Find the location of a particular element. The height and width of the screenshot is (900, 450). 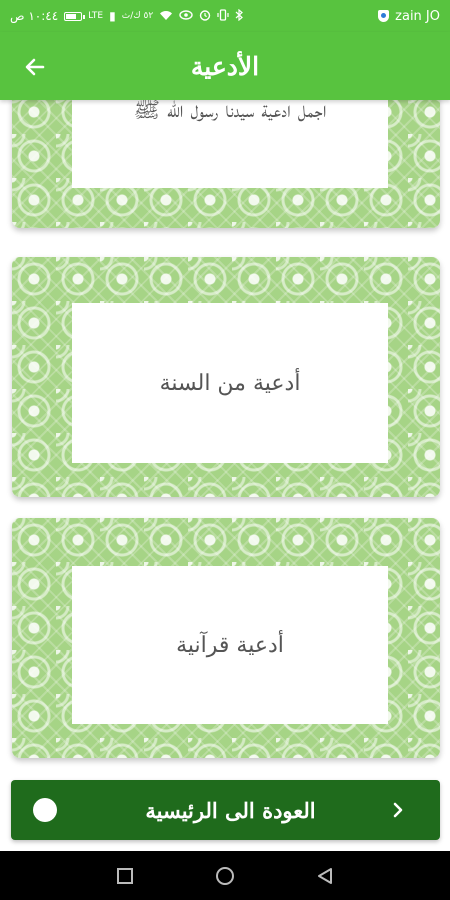

vibrate-icon is located at coordinates (223, 16).